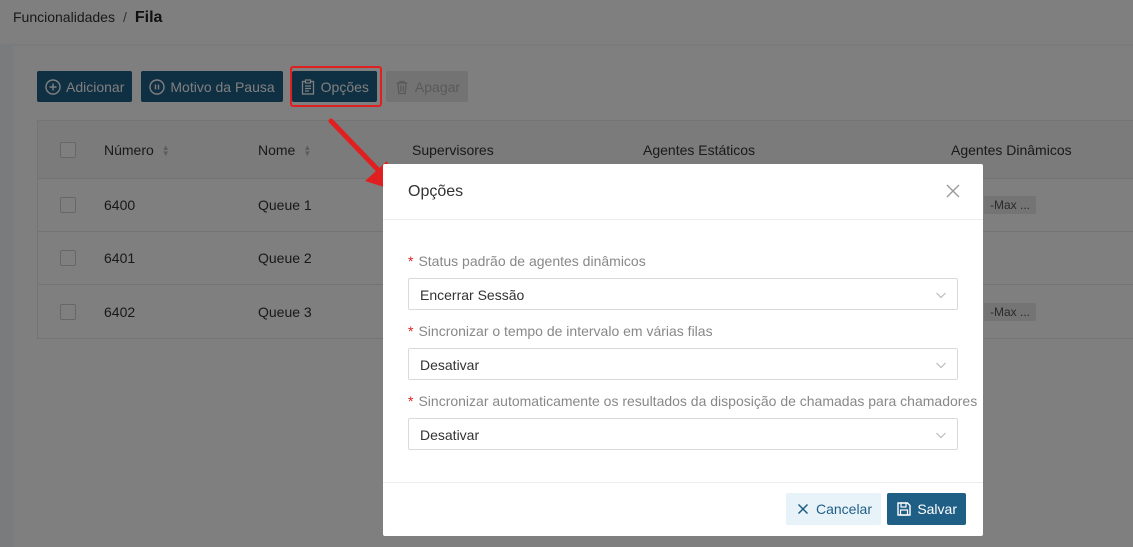 This screenshot has height=547, width=1133. I want to click on save-button-label: Salvar, so click(937, 509).